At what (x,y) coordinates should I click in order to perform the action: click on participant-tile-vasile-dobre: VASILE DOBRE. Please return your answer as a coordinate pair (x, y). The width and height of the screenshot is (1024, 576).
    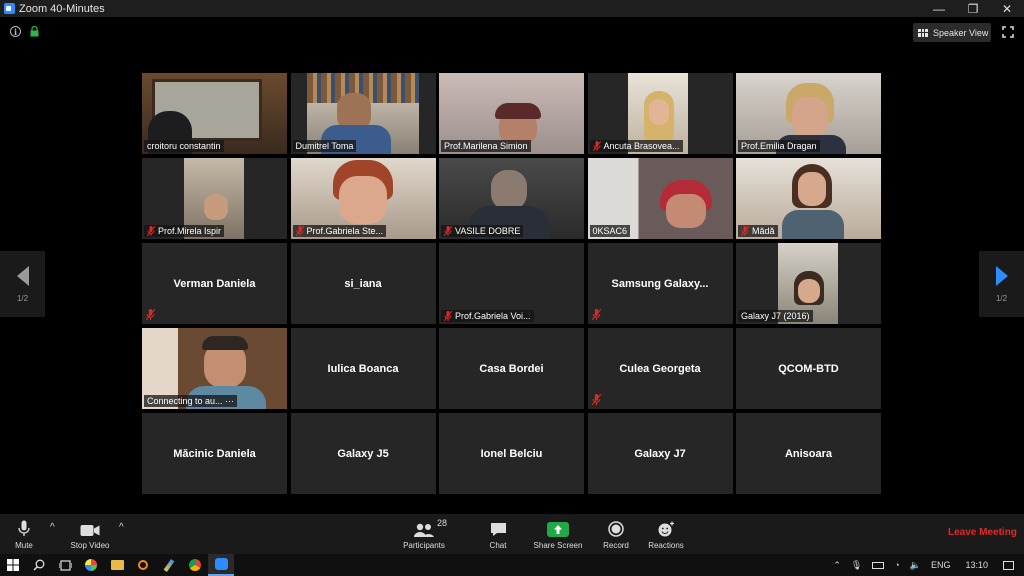
    Looking at the image, I should click on (511, 198).